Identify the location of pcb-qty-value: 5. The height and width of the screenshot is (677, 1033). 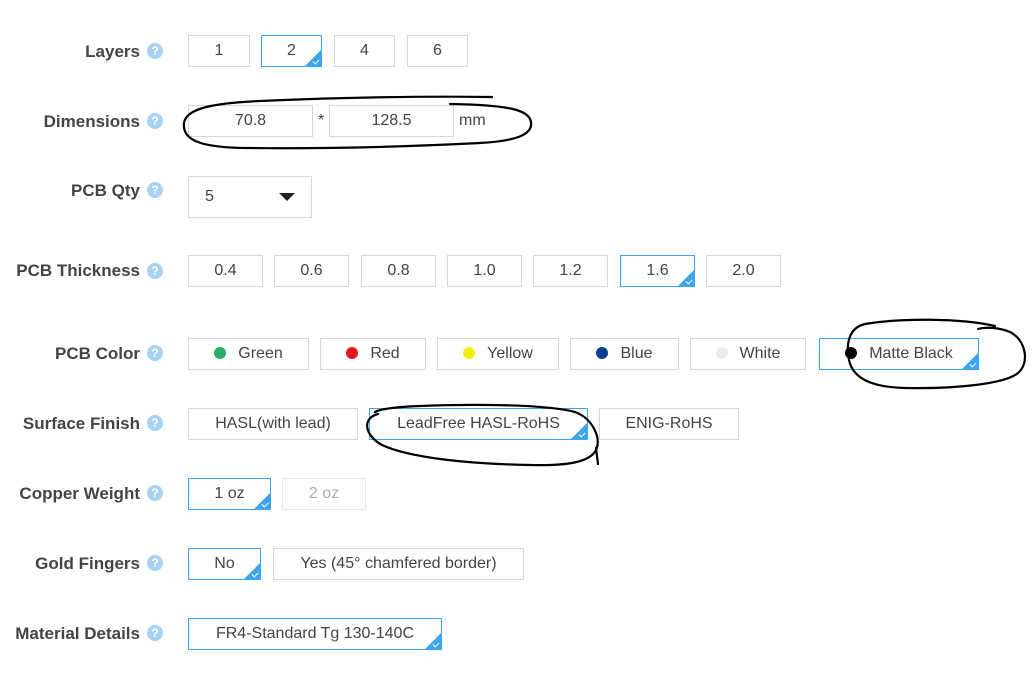
(209, 196).